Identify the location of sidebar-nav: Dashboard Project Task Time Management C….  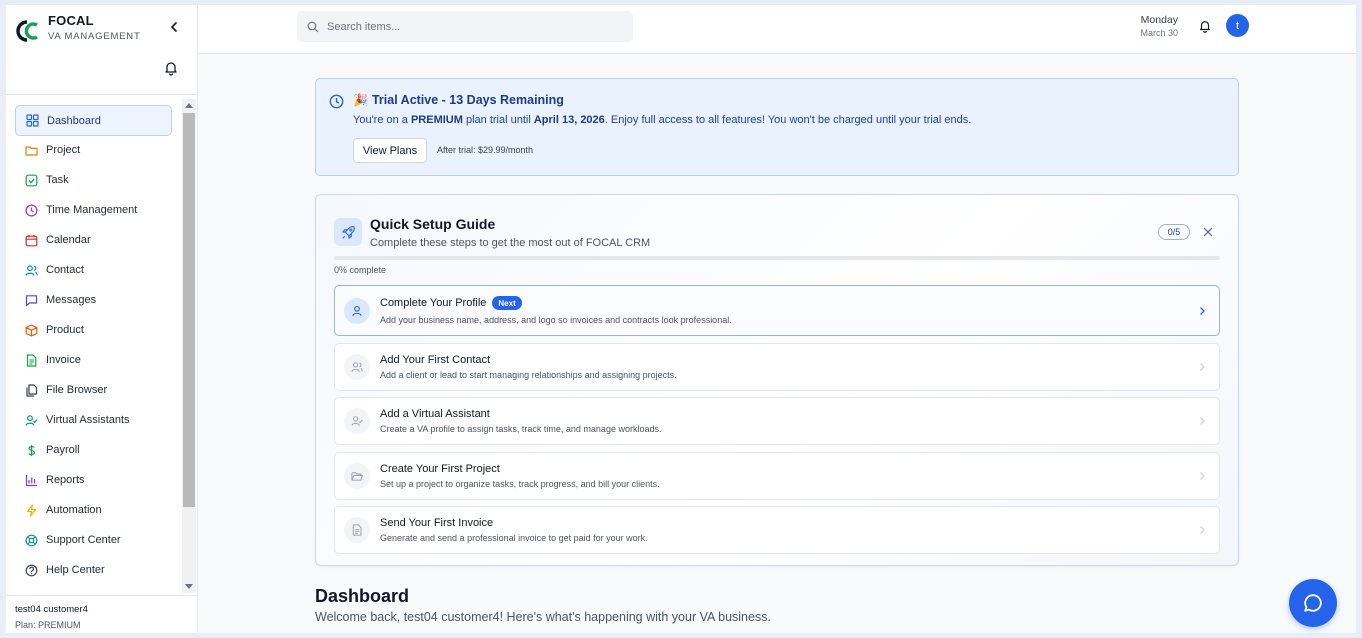
(93, 345).